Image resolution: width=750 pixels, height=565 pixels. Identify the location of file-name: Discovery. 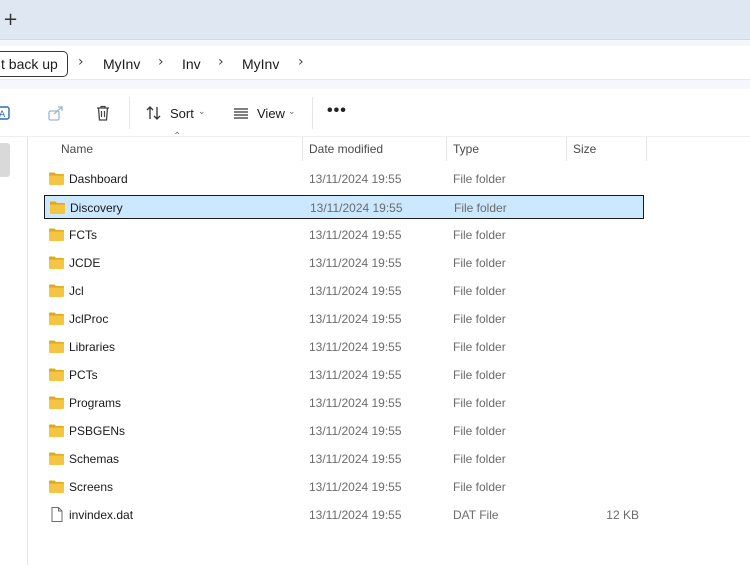
(96, 208).